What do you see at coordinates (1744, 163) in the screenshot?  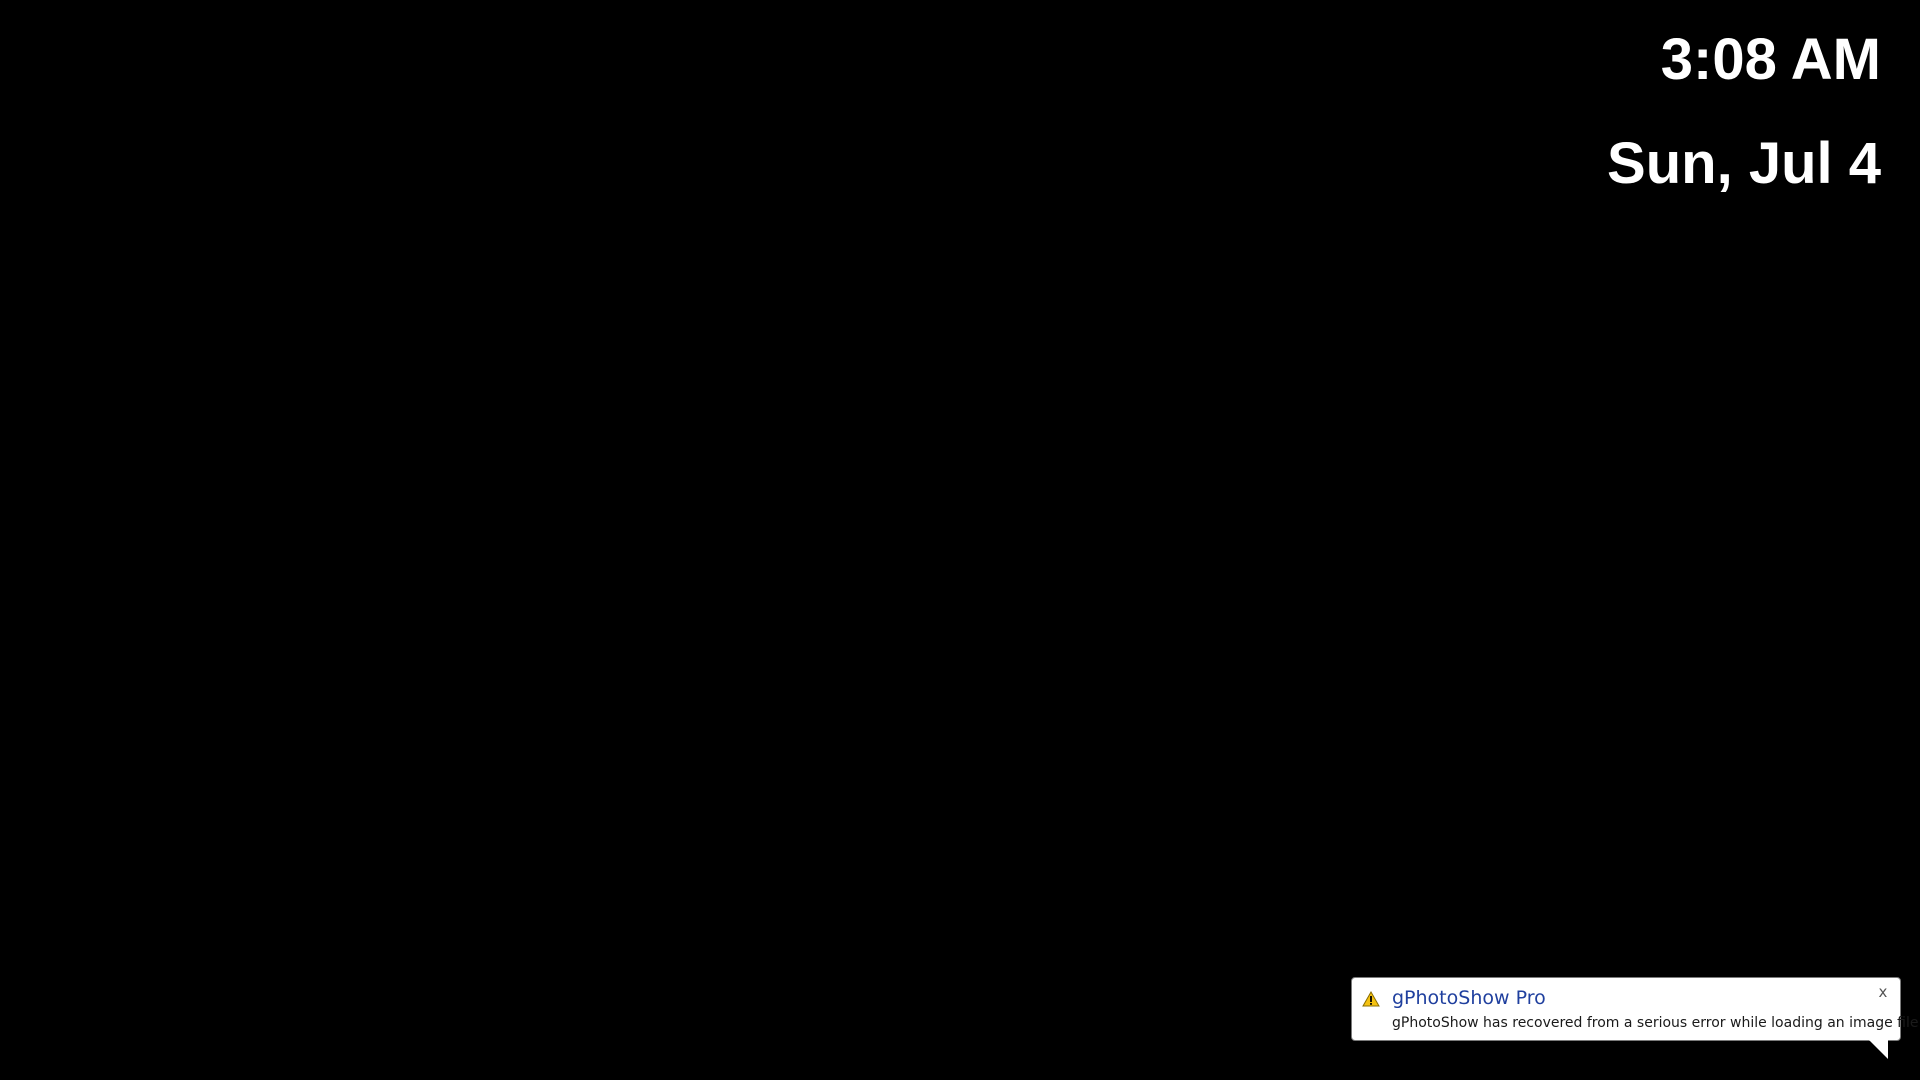 I see `clock-date: Sun, Jul 4` at bounding box center [1744, 163].